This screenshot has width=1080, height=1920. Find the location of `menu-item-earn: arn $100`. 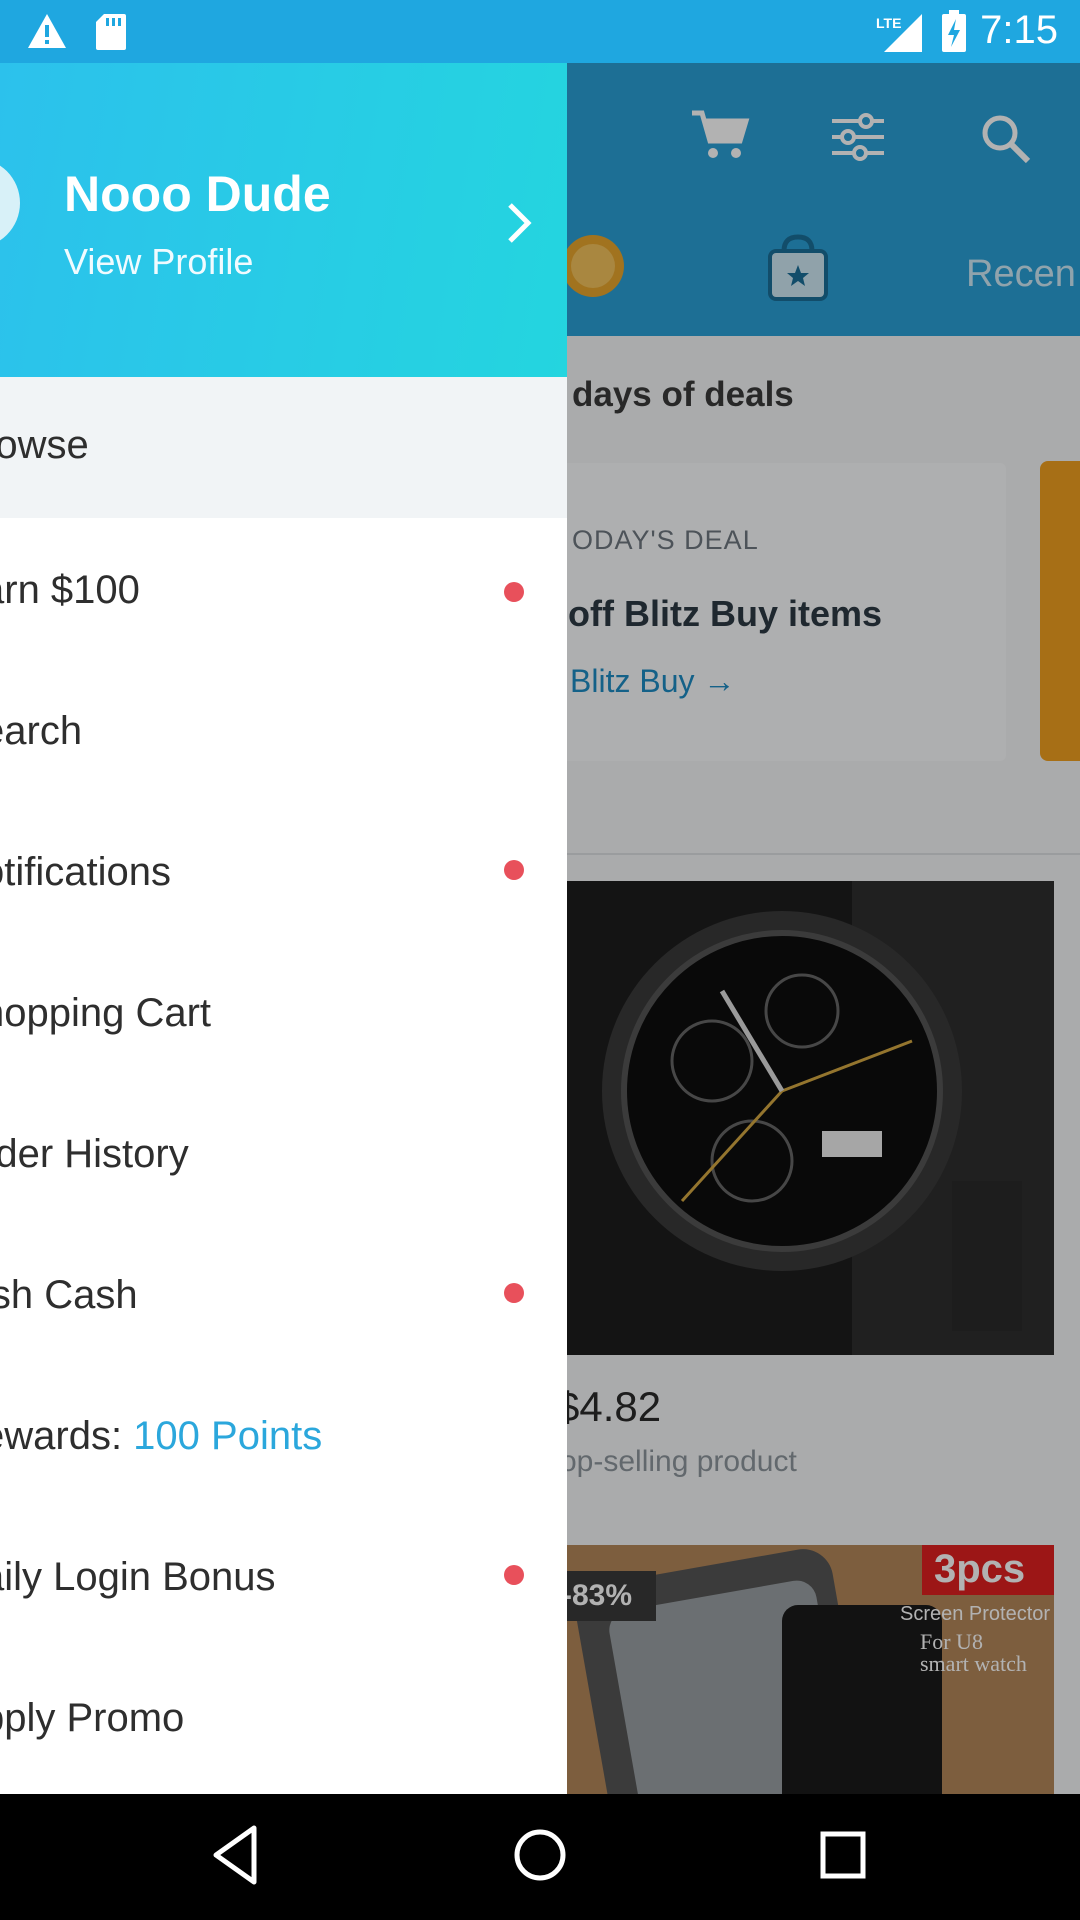

menu-item-earn: arn $100 is located at coordinates (283, 588).